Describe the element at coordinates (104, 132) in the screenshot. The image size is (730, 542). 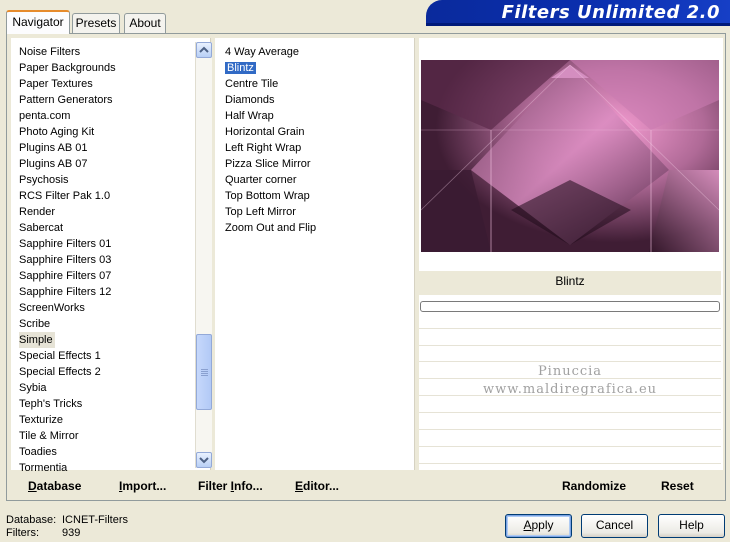
I see `category-item: Photo Aging Kit` at that location.